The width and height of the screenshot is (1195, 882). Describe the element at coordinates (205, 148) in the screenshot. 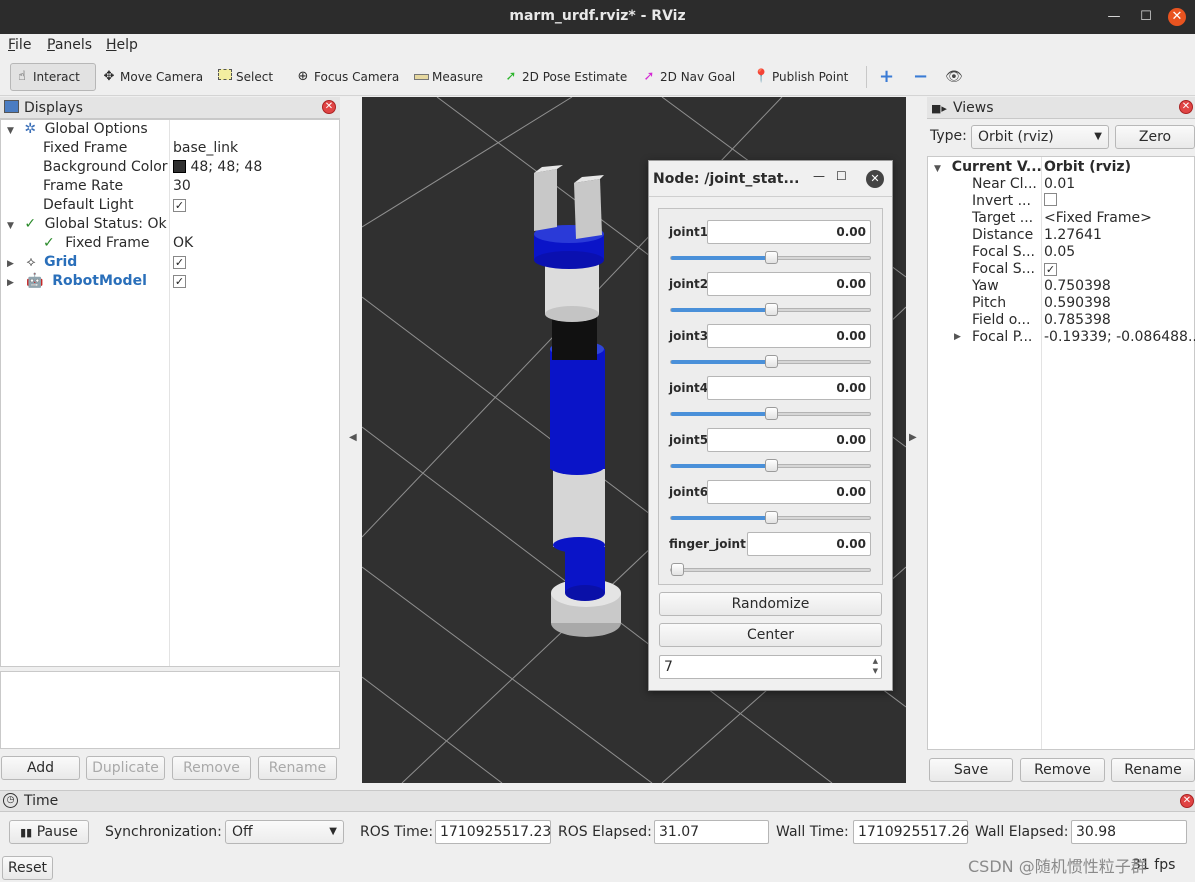

I see `fixed-frame-value: base_link` at that location.